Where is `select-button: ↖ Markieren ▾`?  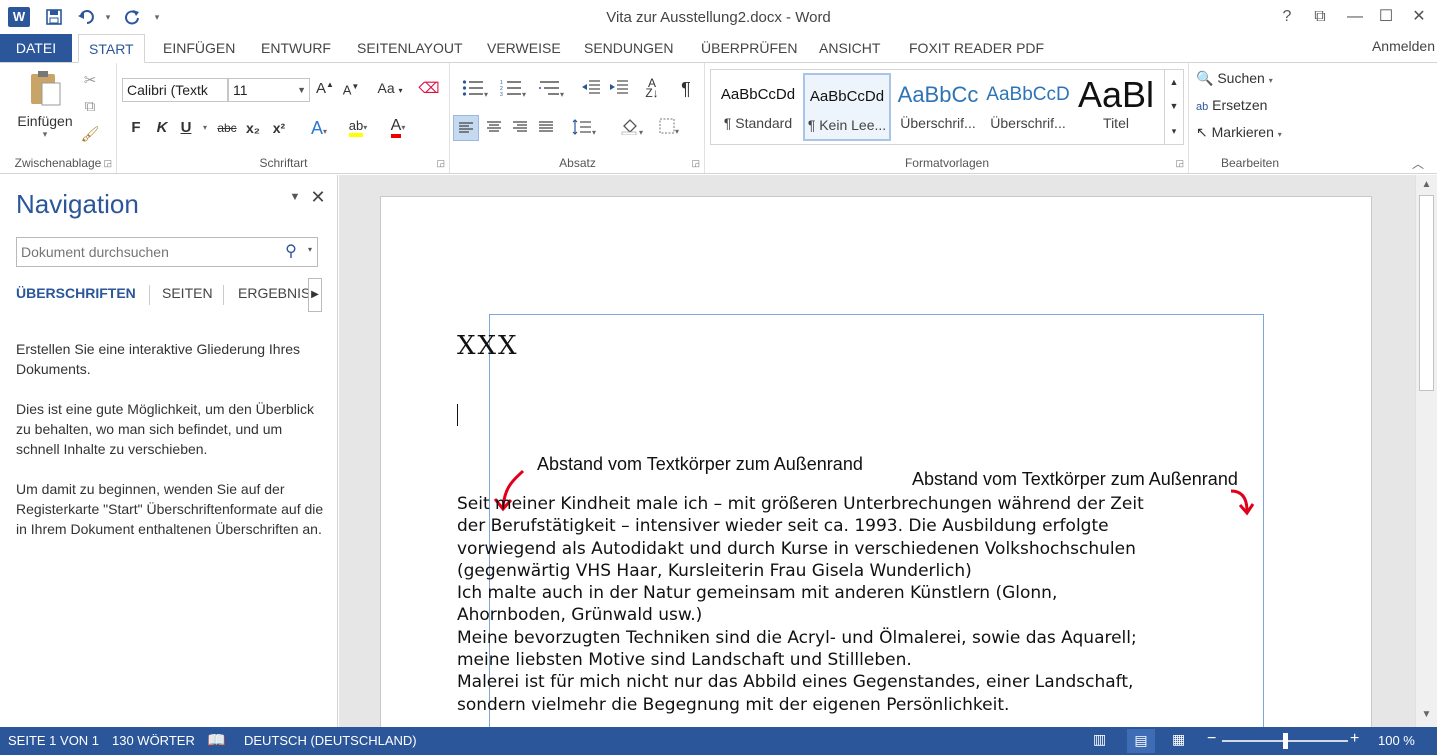
select-button: ↖ Markieren ▾ is located at coordinates (1251, 132).